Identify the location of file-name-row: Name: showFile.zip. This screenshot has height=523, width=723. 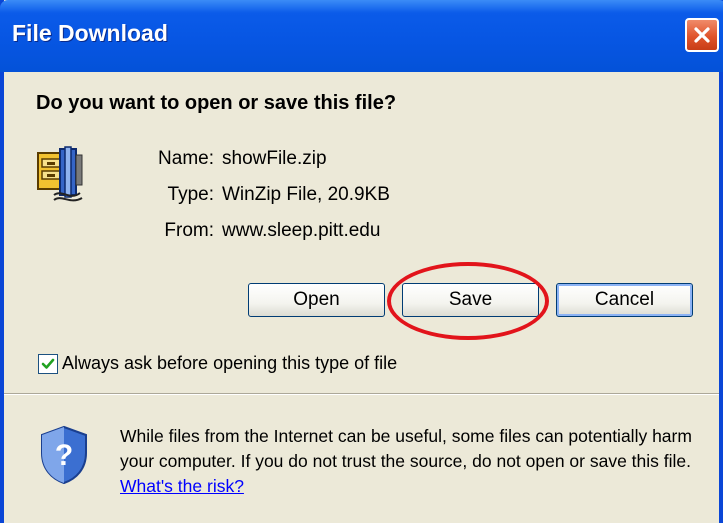
(257, 166).